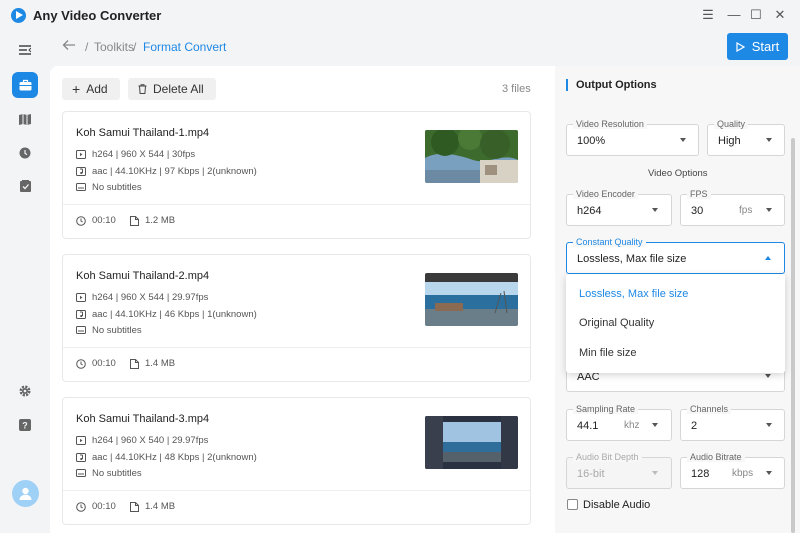  Describe the element at coordinates (25, 50) in the screenshot. I see `collapse-menu-icon` at that location.